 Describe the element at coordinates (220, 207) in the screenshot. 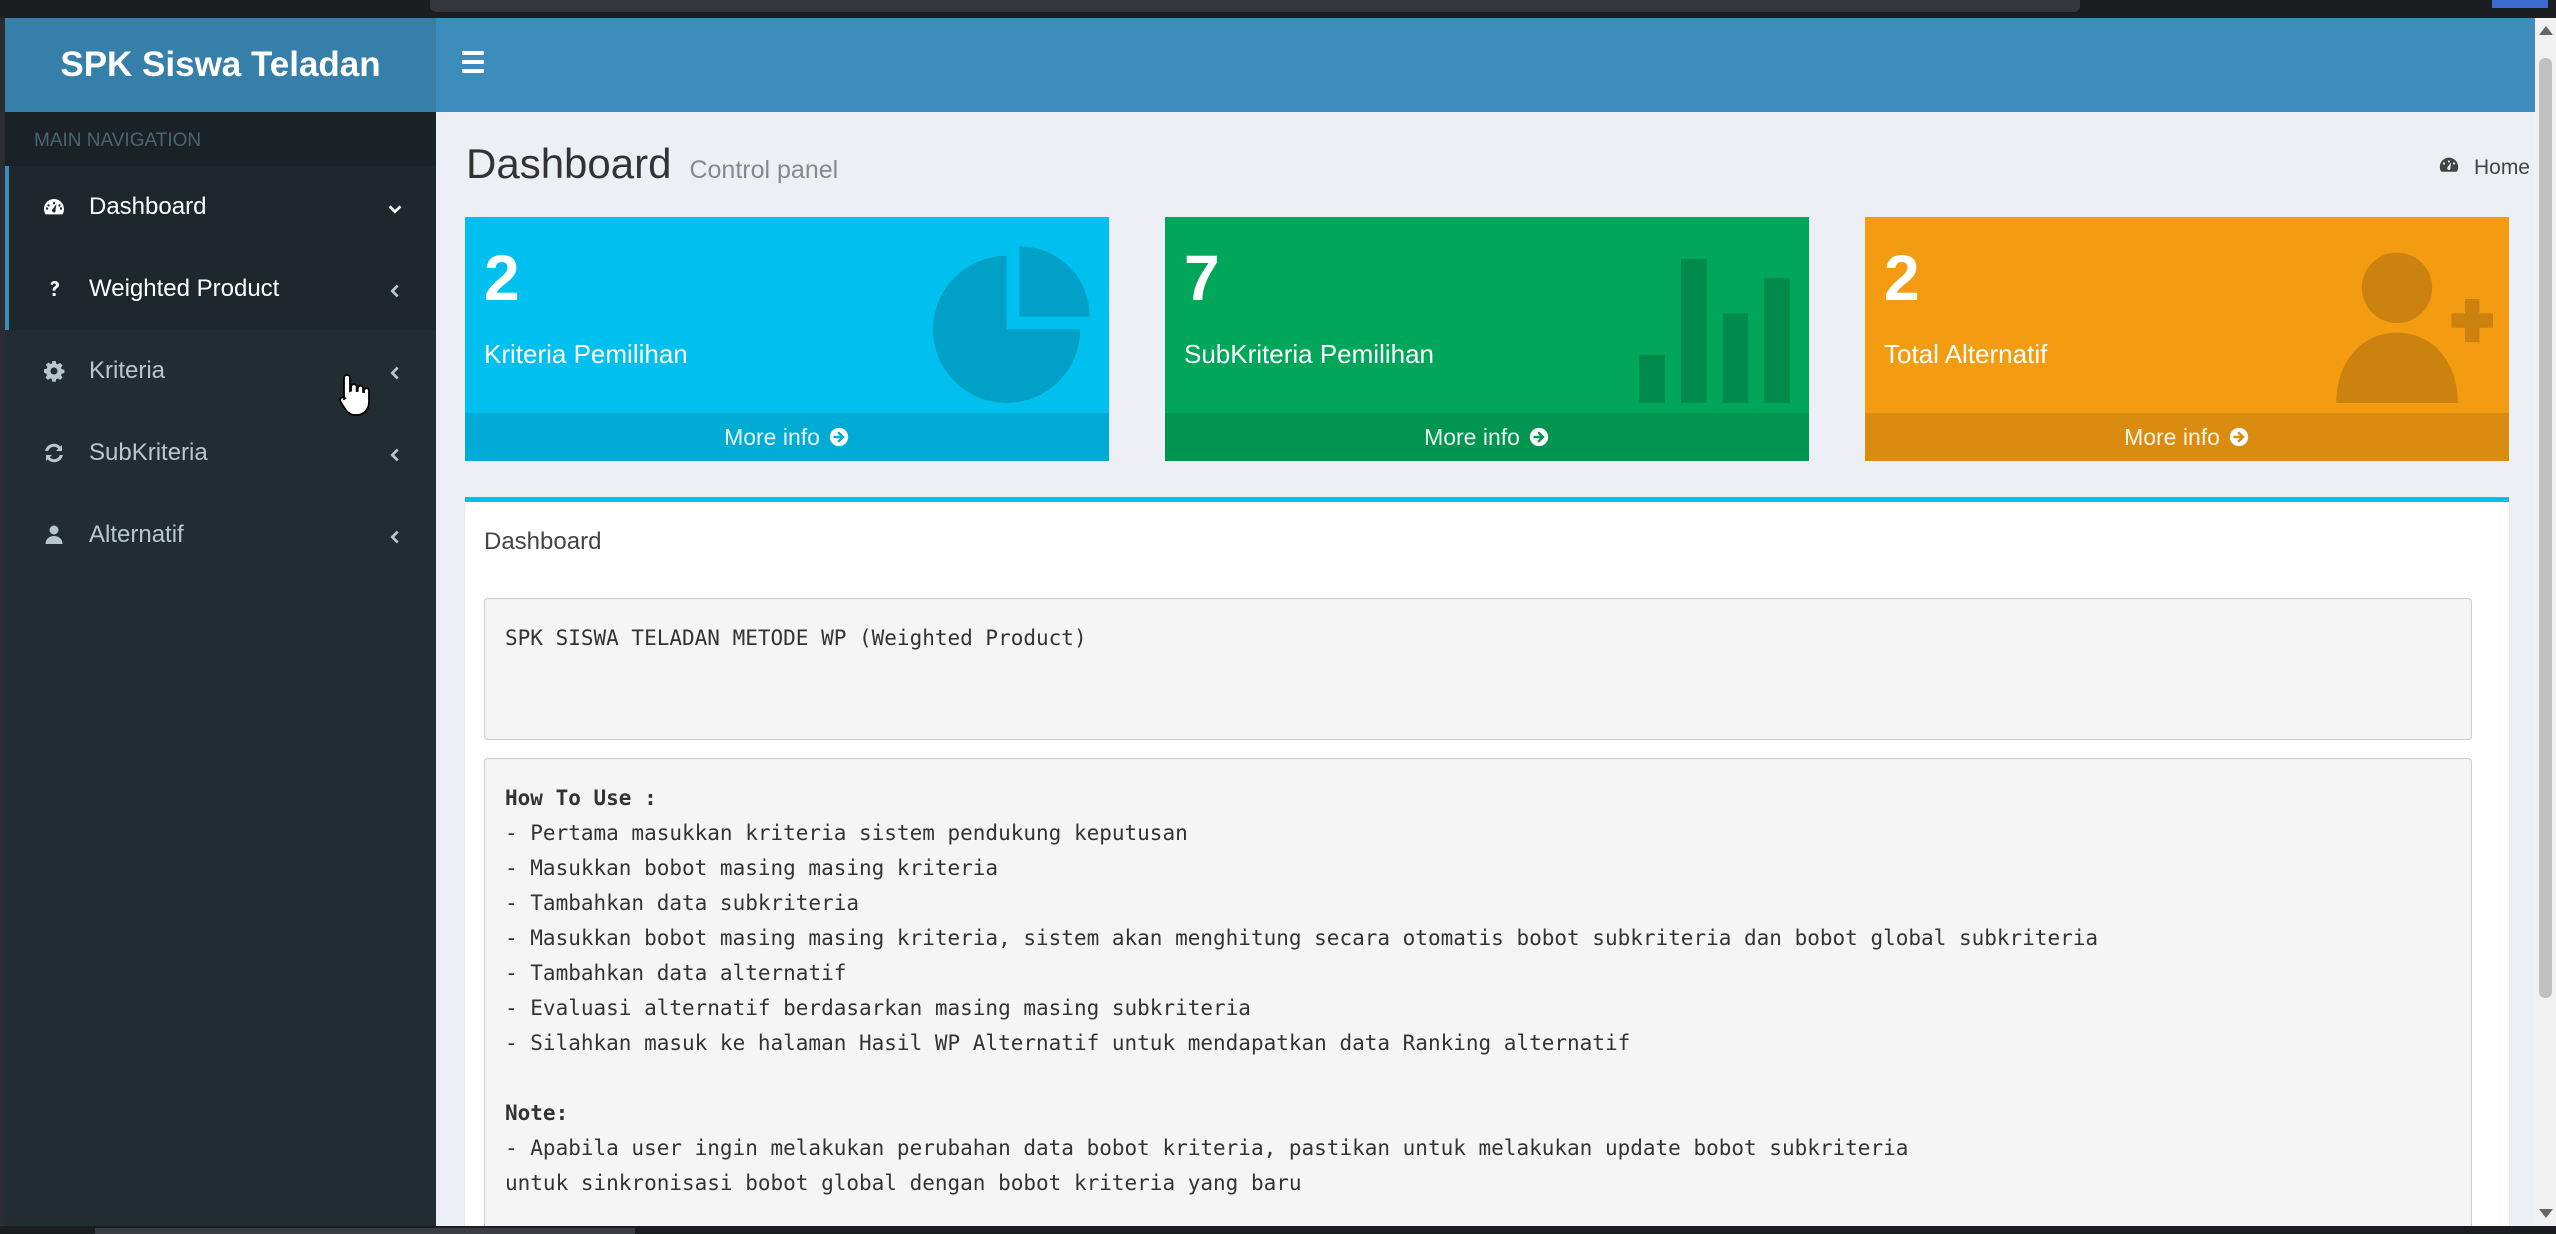

I see `sidebar-item-dashboard: Dashboard` at that location.